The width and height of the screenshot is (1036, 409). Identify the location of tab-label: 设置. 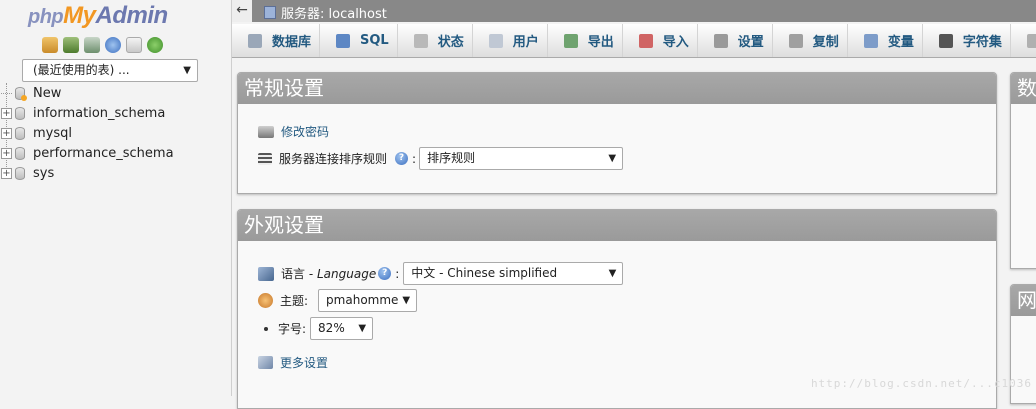
(750, 42).